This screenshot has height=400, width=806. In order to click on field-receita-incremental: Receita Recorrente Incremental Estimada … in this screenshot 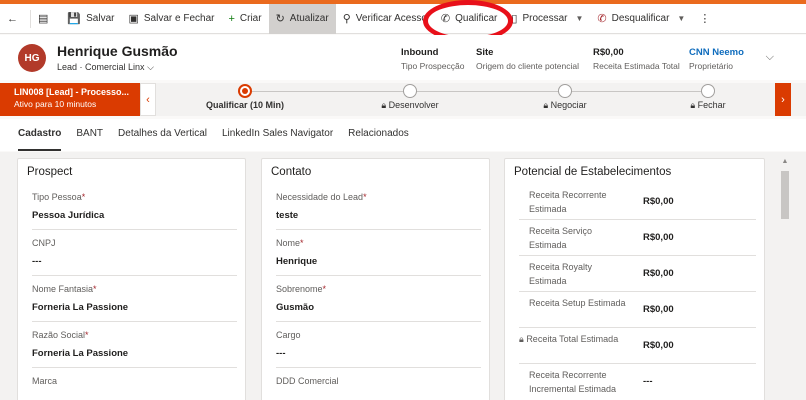, I will do `click(637, 382)`.